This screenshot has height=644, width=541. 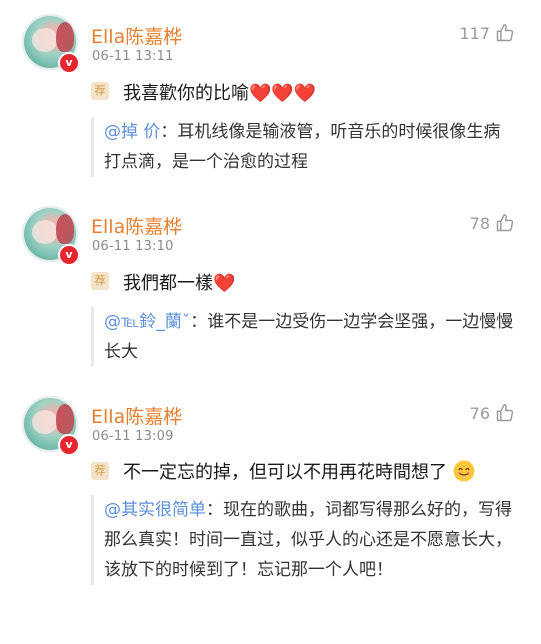 I want to click on heart-emoji: ❤️❤️❤️, so click(x=283, y=93).